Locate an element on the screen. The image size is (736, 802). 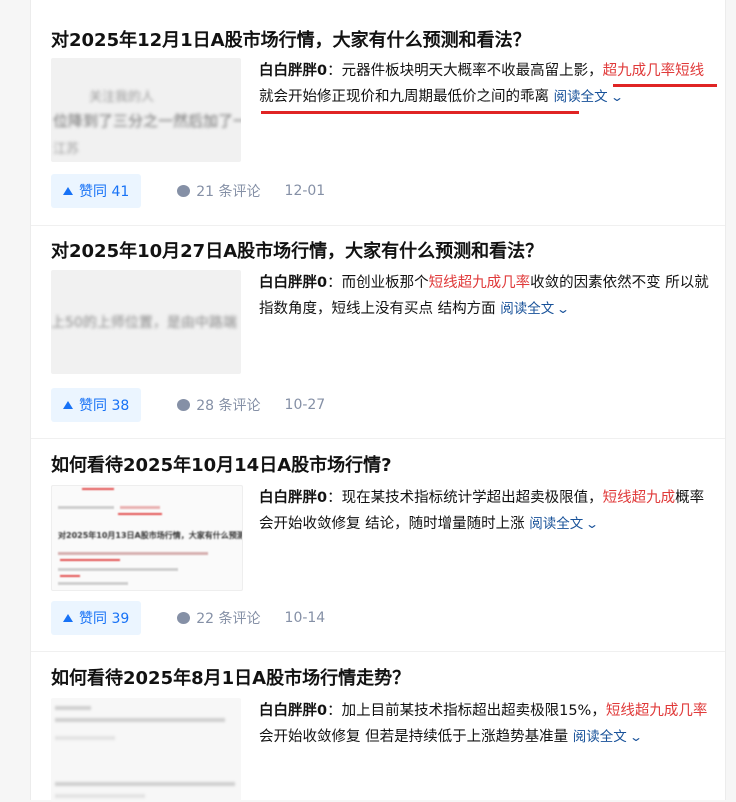
thumbnail-text: 对2025年10月13日A股市场行情，大家有什么预测和看法？ is located at coordinates (150, 535).